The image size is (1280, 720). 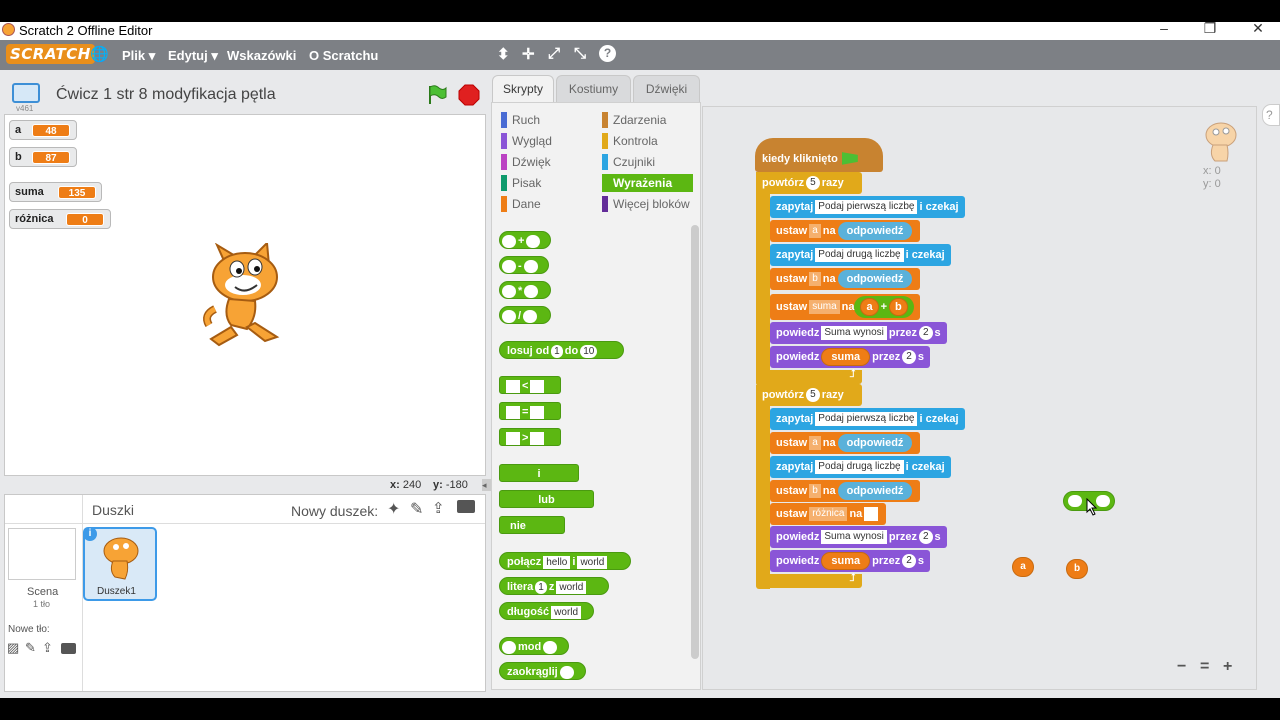 I want to click on category-operators: Wyrażenia, so click(x=647, y=183).